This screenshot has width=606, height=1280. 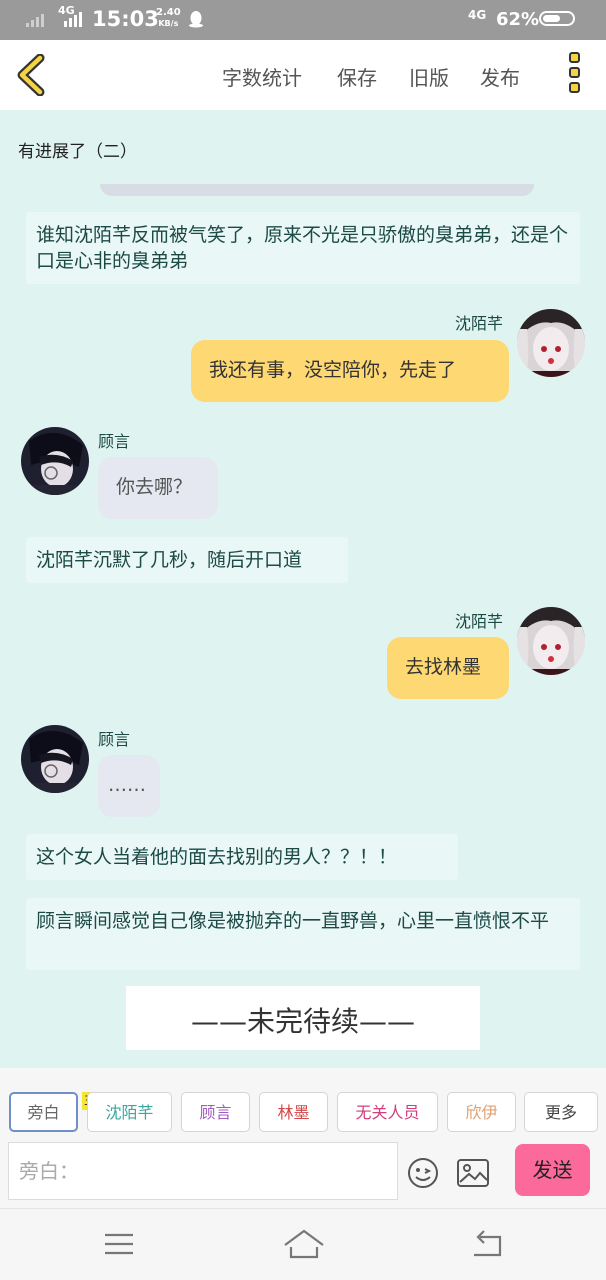 What do you see at coordinates (196, 19) in the screenshot?
I see `qq-penguin-icon` at bounding box center [196, 19].